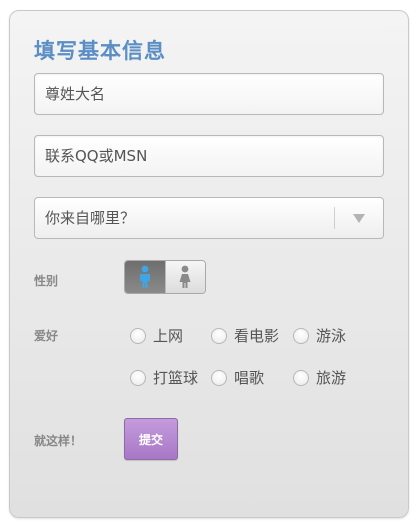 The width and height of the screenshot is (419, 528). Describe the element at coordinates (90, 218) in the screenshot. I see `origin-select-value: 你来自哪里？` at that location.